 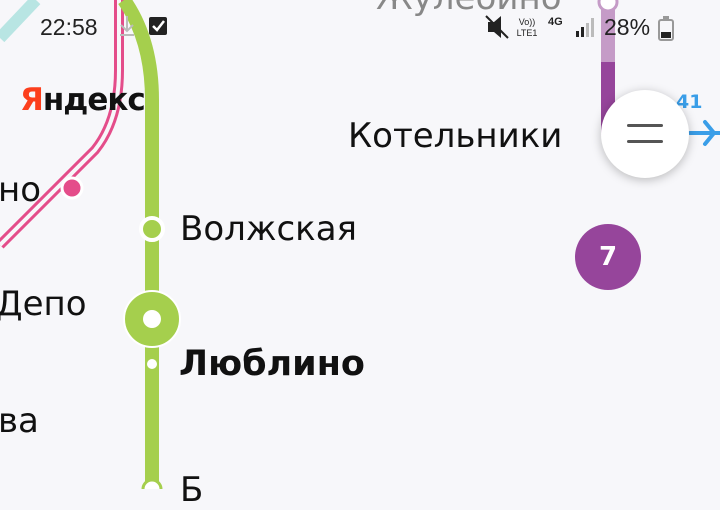 What do you see at coordinates (94, 100) in the screenshot?
I see `logo-rest: ндекс` at bounding box center [94, 100].